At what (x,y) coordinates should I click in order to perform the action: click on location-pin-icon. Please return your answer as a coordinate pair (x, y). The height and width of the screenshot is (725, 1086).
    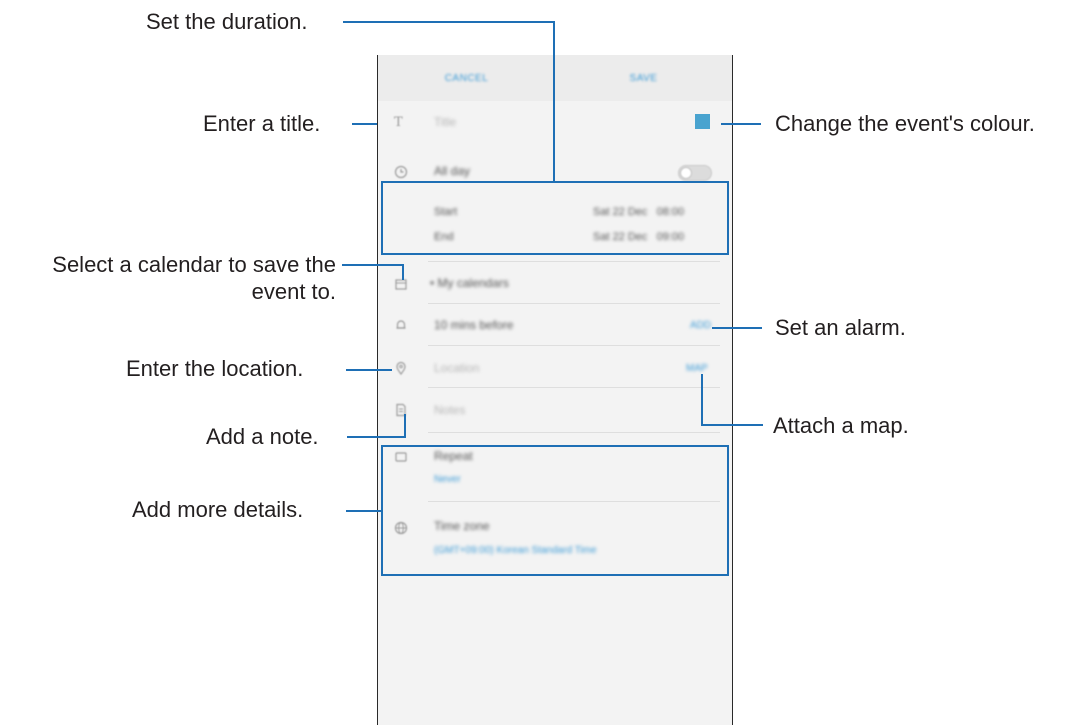
    Looking at the image, I should click on (401, 368).